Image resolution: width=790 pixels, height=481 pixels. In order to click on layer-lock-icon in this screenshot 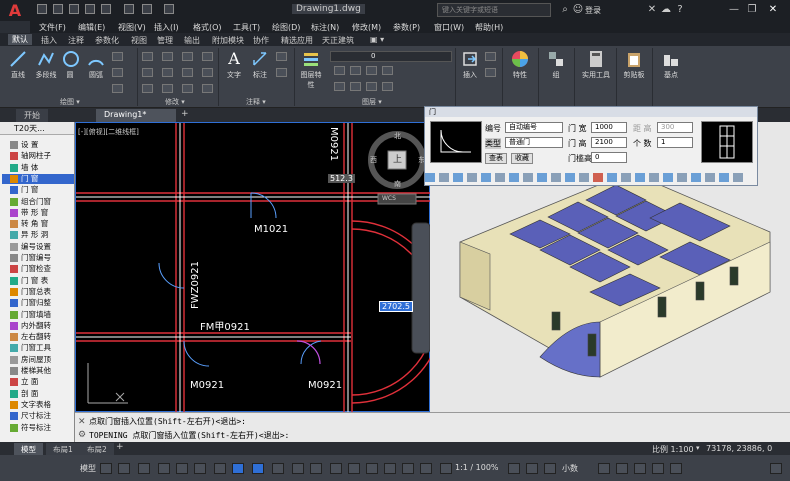, I will do `click(371, 70)`.